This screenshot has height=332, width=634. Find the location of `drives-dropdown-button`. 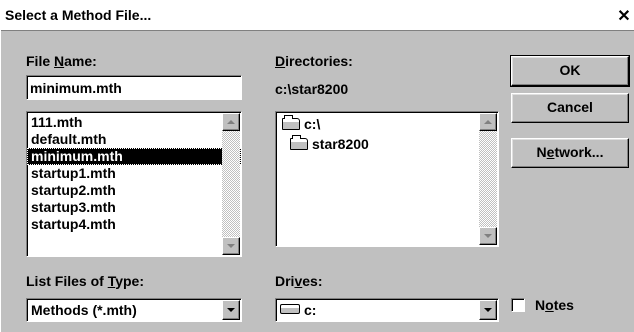

drives-dropdown-button is located at coordinates (488, 310).